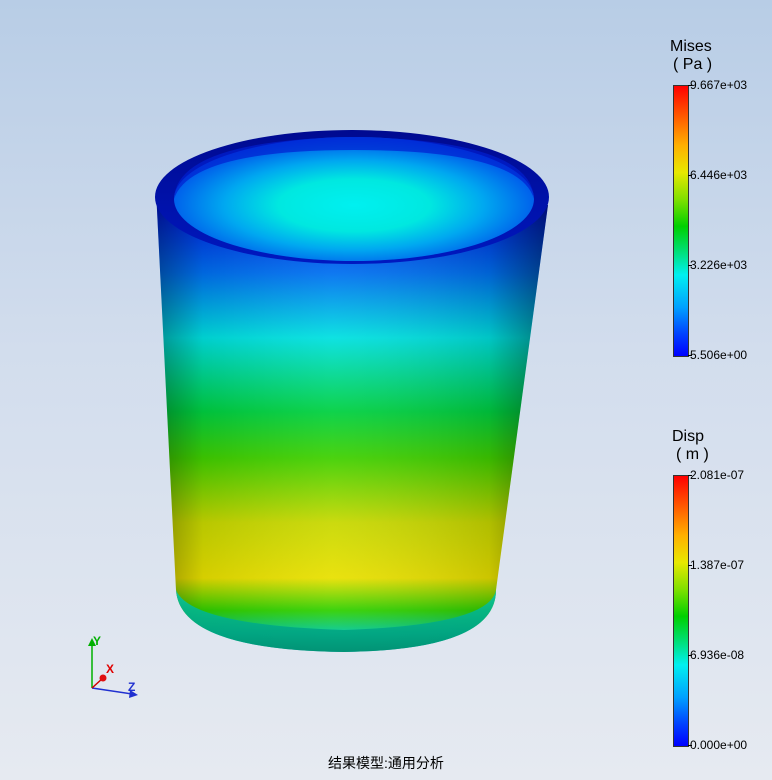 This screenshot has width=772, height=780. I want to click on axis-x-label: X, so click(110, 669).